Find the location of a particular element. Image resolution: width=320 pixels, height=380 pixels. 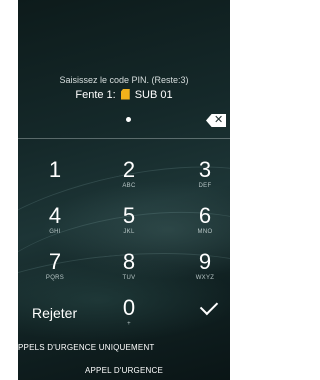

emergency-call-button: APPEL D'URGENCE is located at coordinates (124, 370).